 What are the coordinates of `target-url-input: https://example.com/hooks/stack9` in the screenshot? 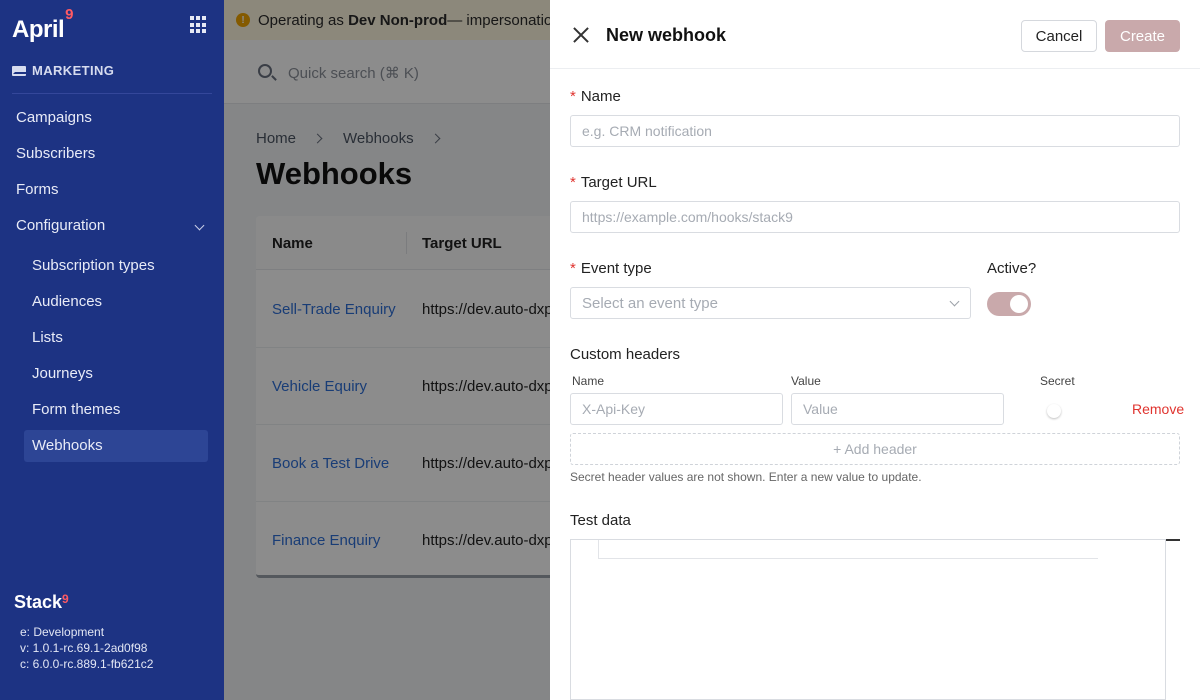 It's located at (875, 217).